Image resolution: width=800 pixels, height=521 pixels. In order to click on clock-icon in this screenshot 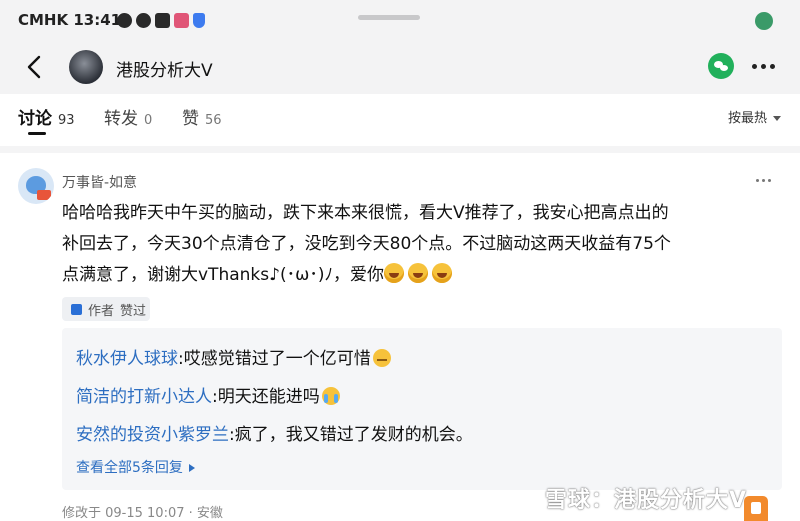, I will do `click(162, 20)`.